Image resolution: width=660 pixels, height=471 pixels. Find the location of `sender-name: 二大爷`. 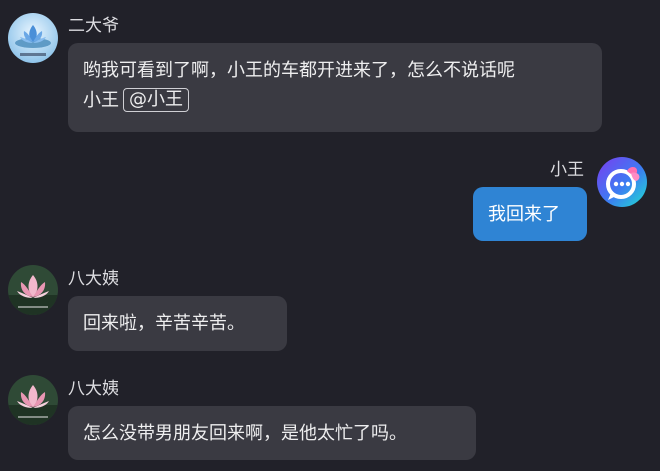

sender-name: 二大爷 is located at coordinates (93, 26).